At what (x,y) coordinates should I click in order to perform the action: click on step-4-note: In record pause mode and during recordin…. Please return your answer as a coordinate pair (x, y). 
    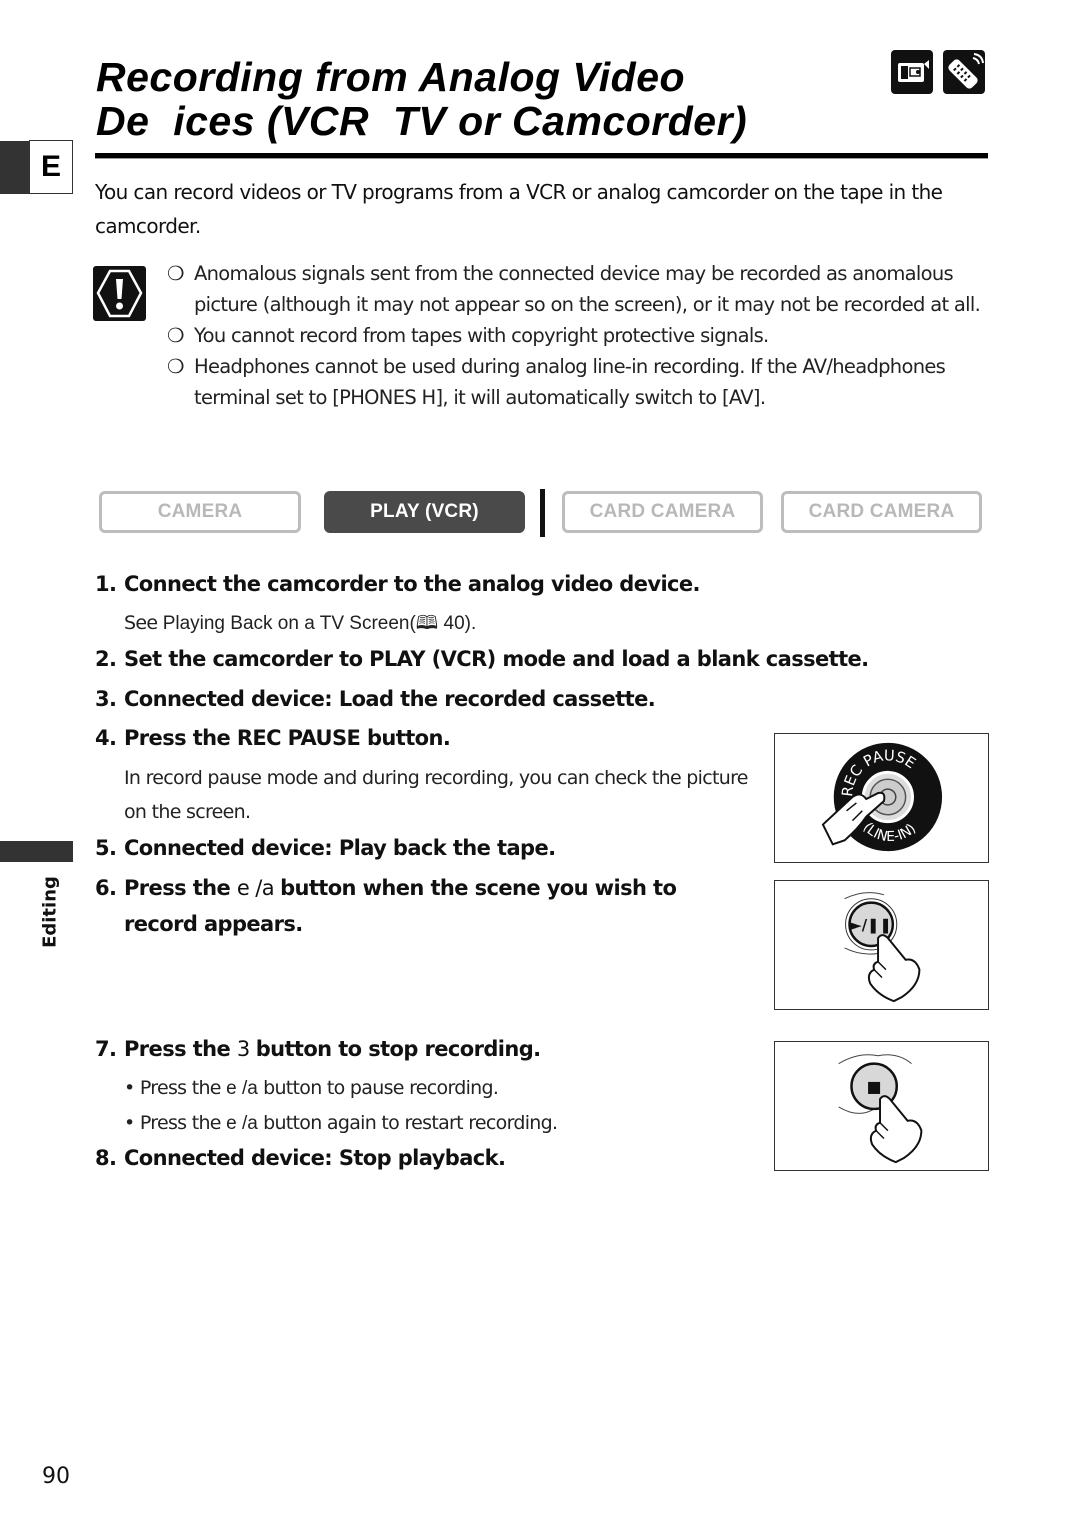
    Looking at the image, I should click on (436, 795).